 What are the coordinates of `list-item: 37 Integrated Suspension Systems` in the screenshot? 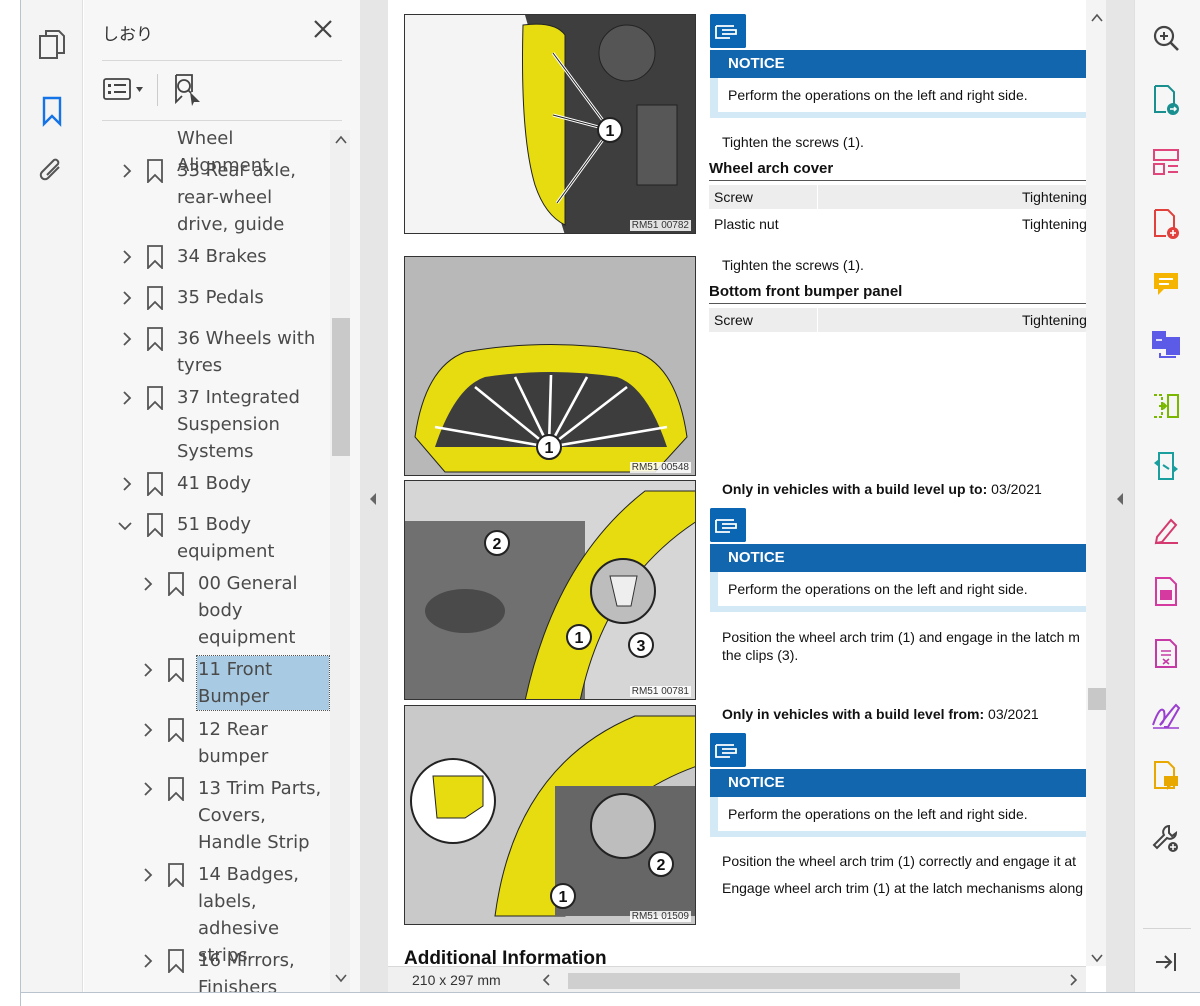 It's located at (208, 424).